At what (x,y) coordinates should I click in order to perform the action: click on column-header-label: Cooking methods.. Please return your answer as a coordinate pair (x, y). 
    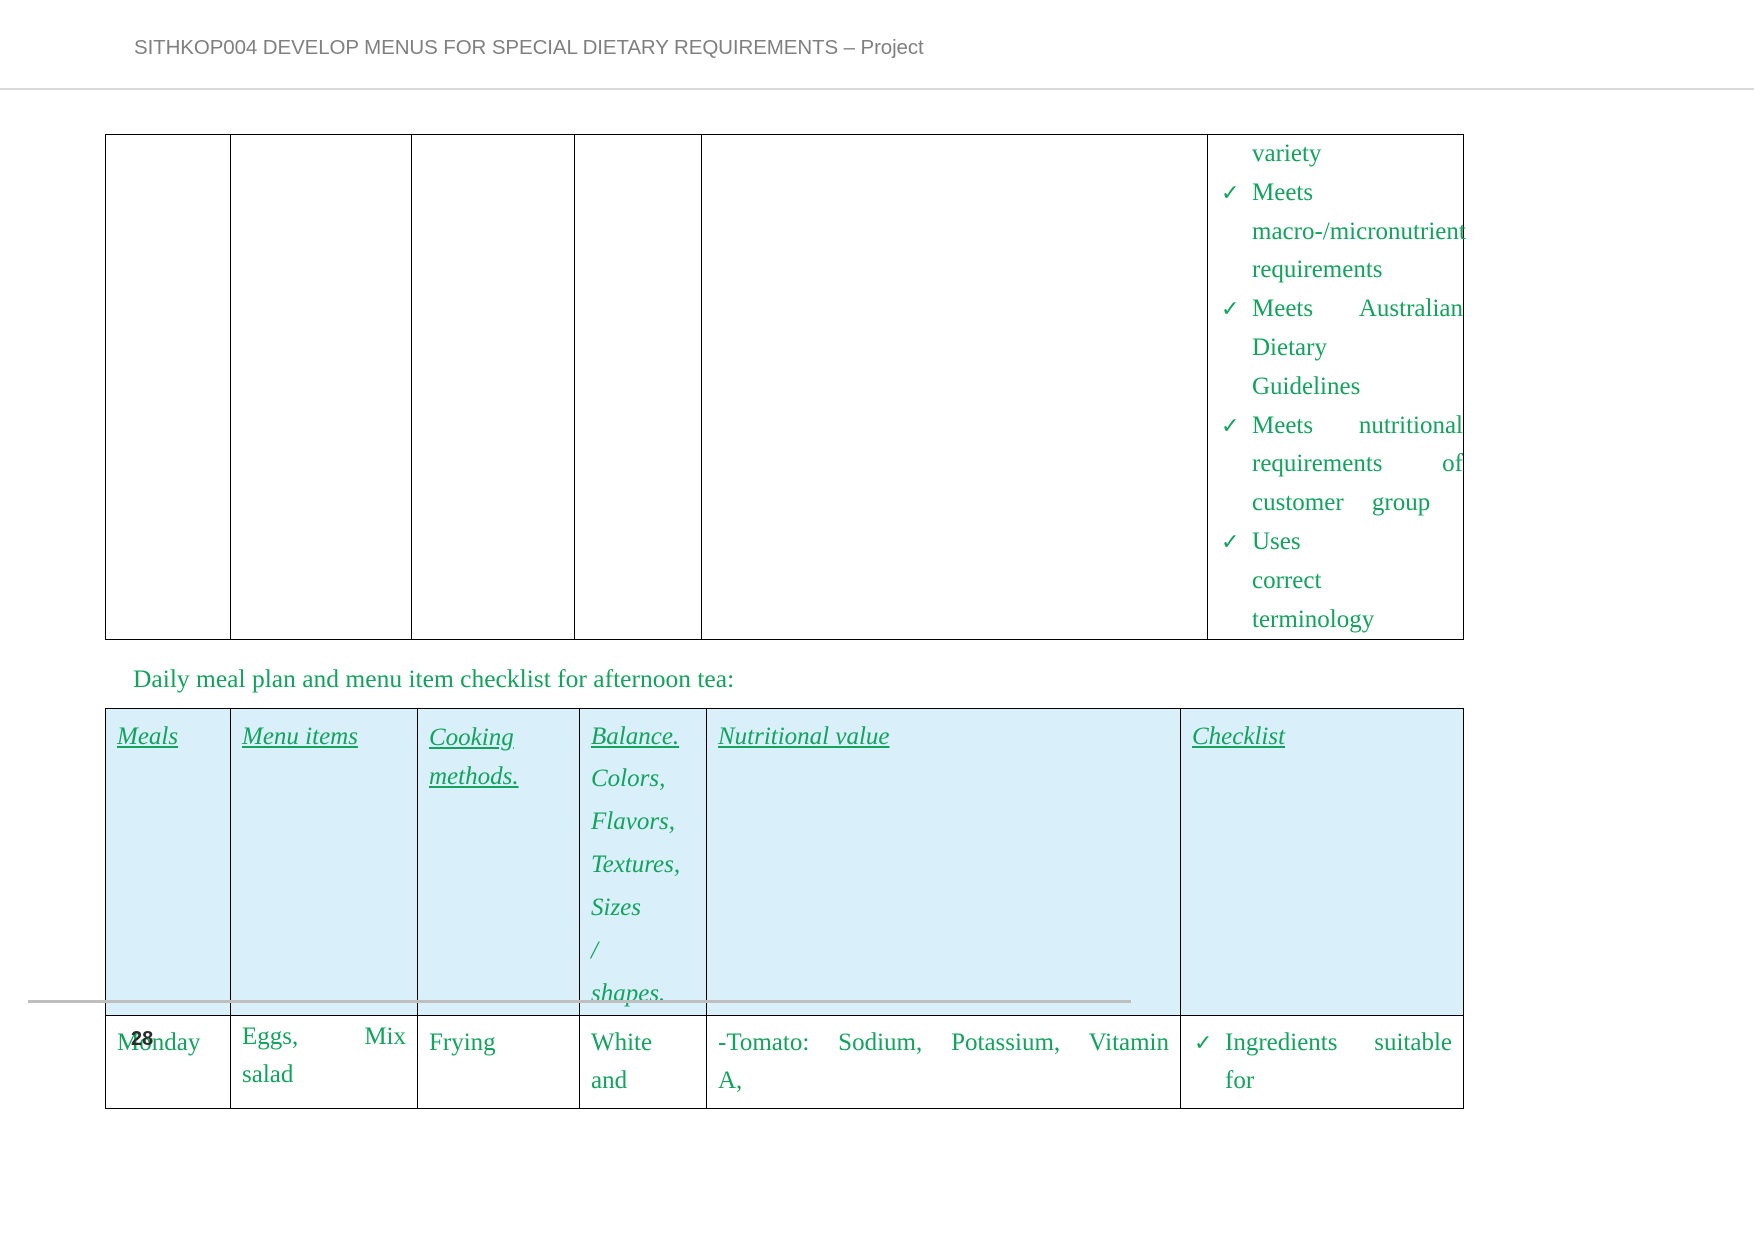
    Looking at the image, I should click on (474, 757).